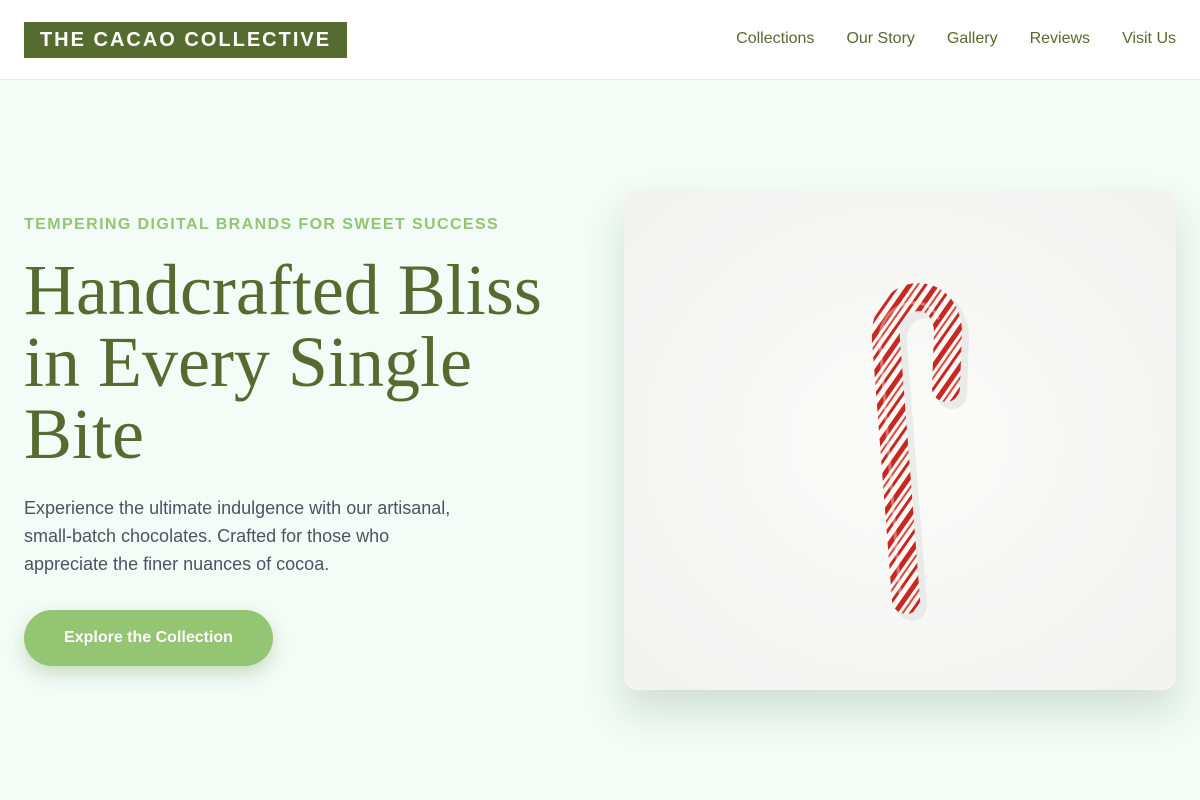 The width and height of the screenshot is (1200, 800). I want to click on nav-link-reviews: Reviews, so click(1060, 39).